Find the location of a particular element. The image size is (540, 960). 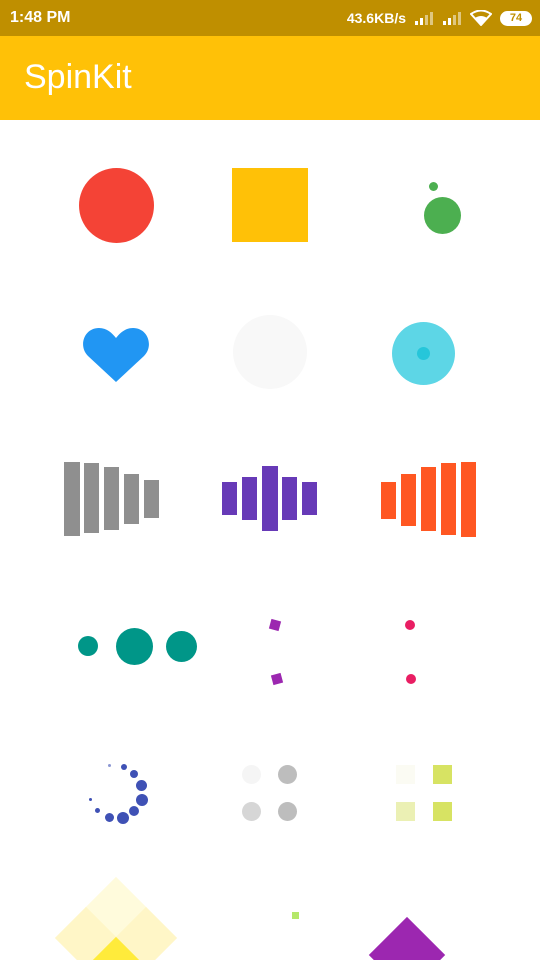

wandering-dots-spinner is located at coordinates (410, 651).